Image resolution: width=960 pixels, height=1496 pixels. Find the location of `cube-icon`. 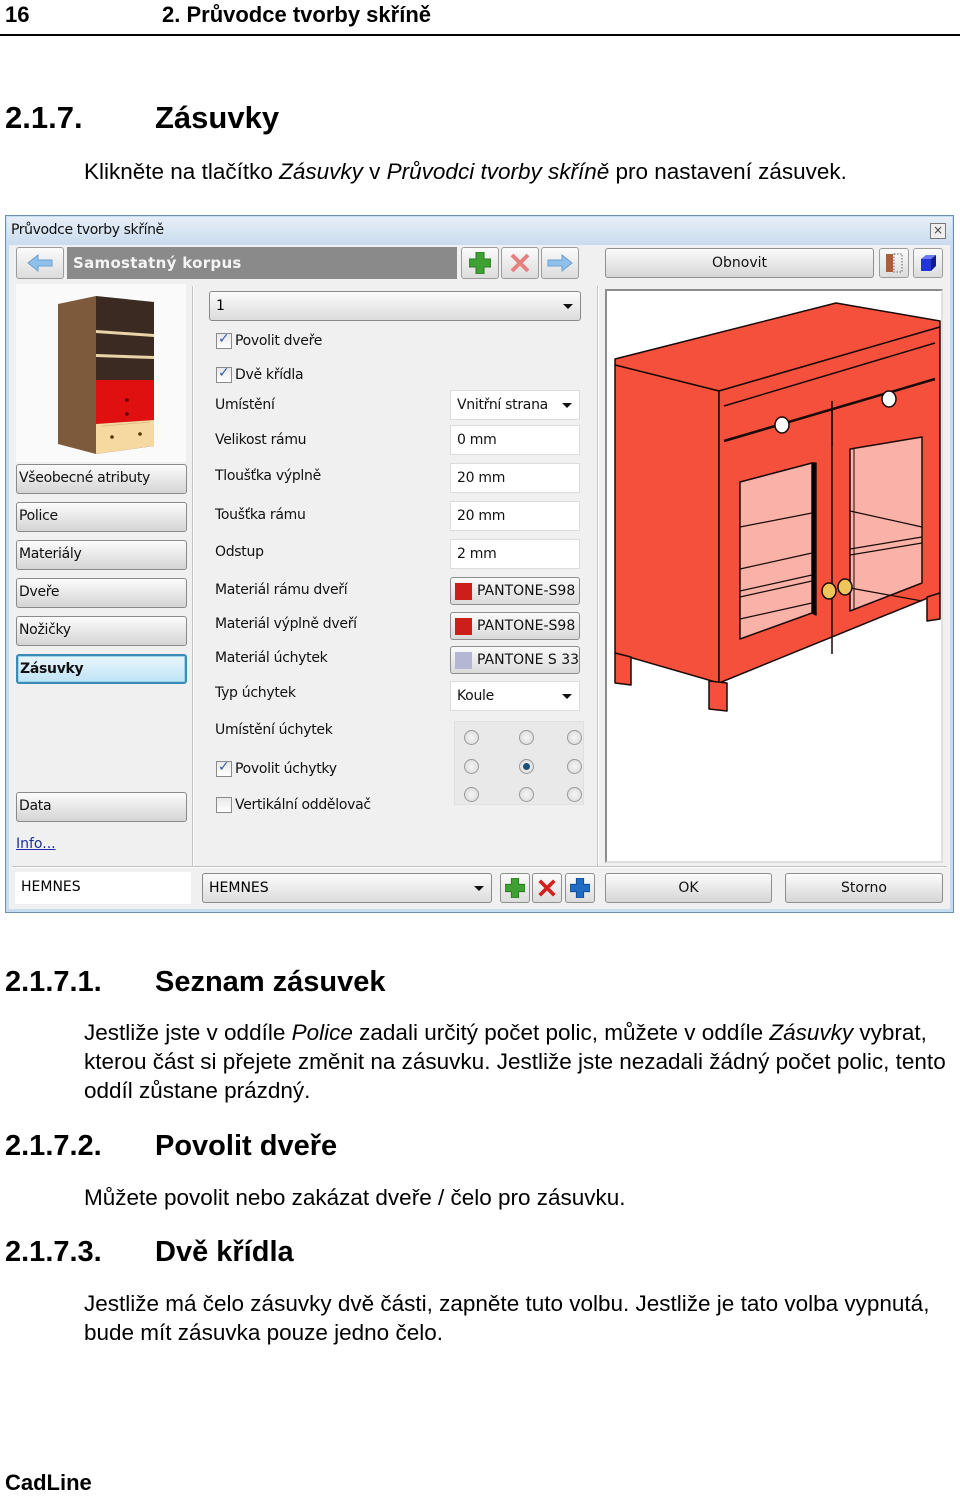

cube-icon is located at coordinates (928, 263).